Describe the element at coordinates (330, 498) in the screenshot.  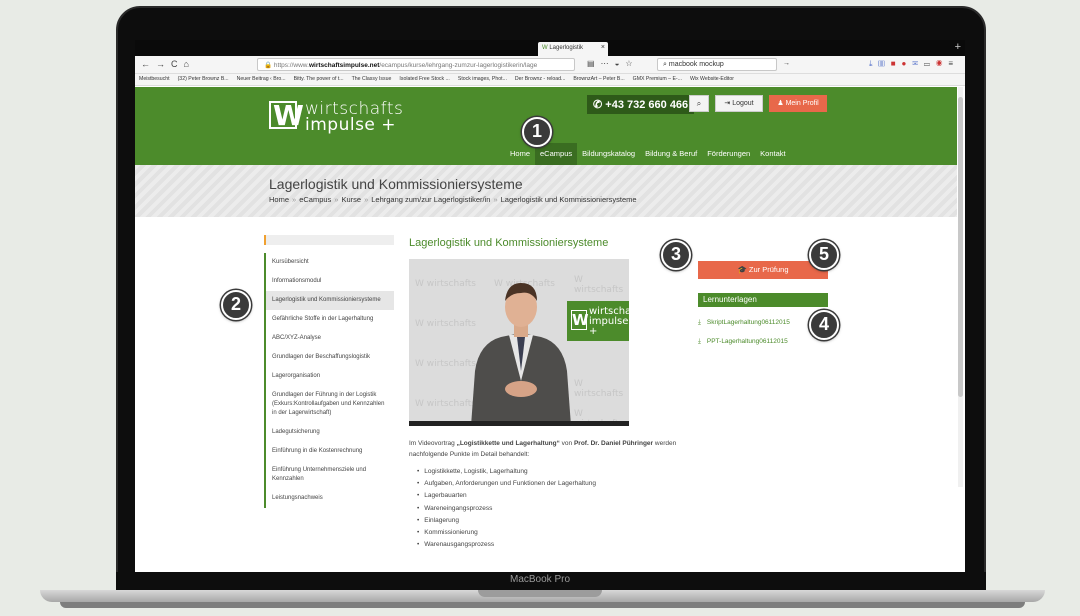
I see `sidebar-item: Leistungsnachweis` at that location.